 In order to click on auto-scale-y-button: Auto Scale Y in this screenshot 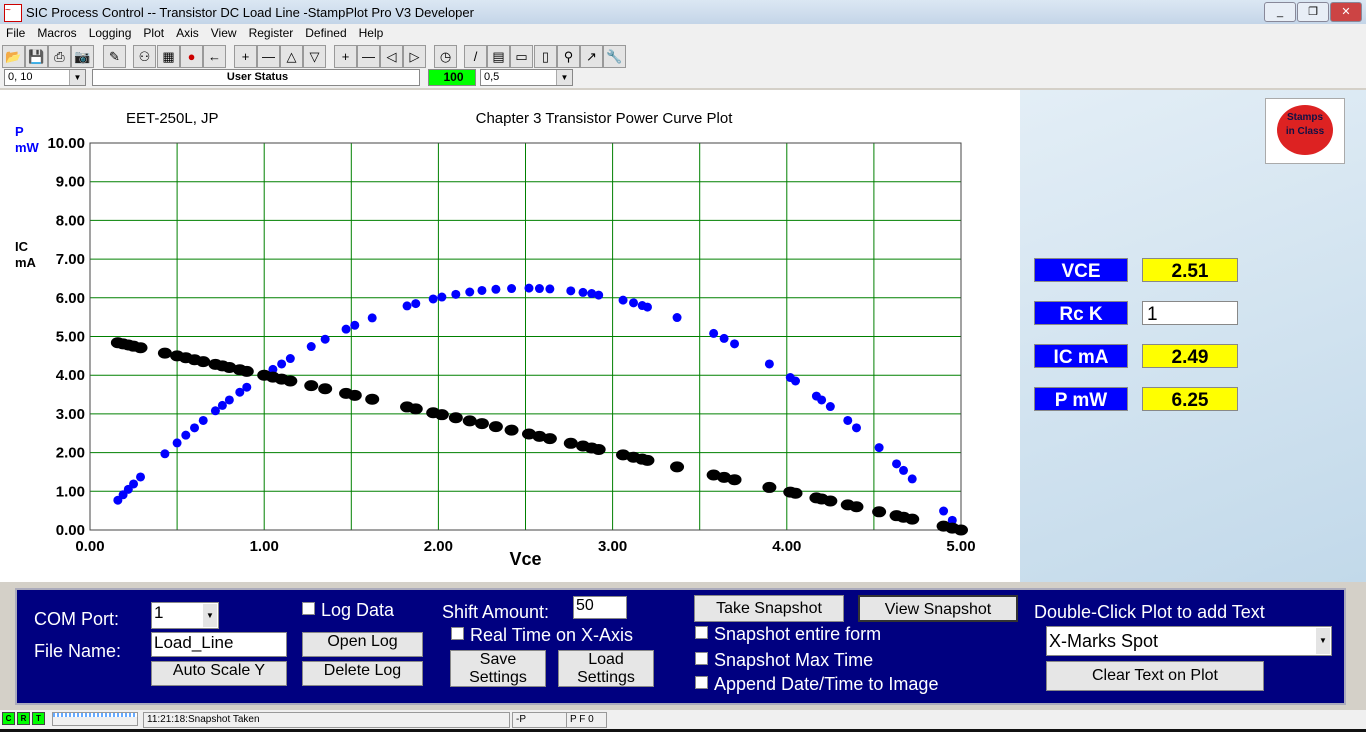, I will do `click(219, 673)`.